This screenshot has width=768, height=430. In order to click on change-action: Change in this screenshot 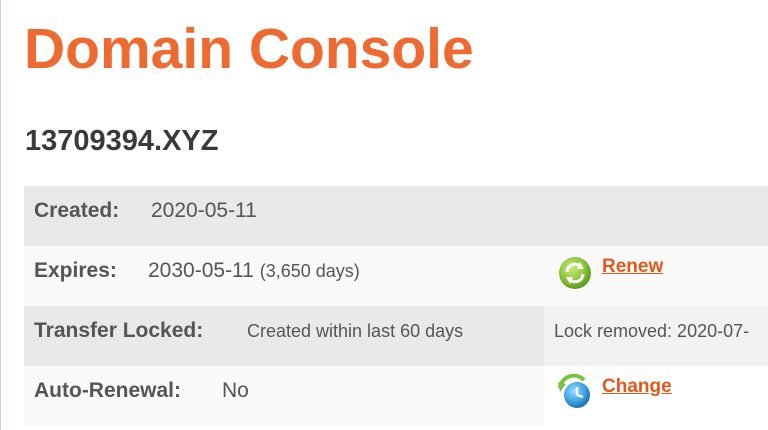, I will do `click(614, 392)`.